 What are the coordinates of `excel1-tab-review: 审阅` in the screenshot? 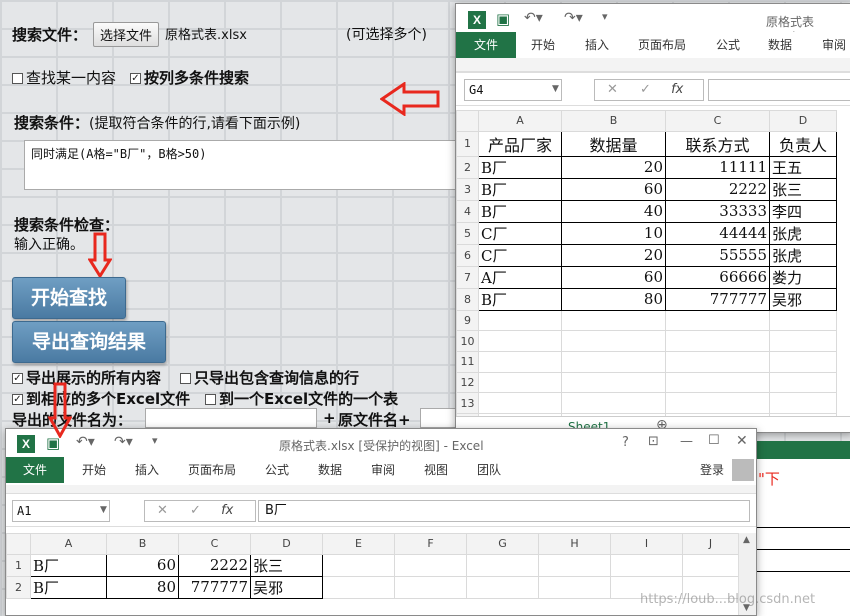 It's located at (834, 44).